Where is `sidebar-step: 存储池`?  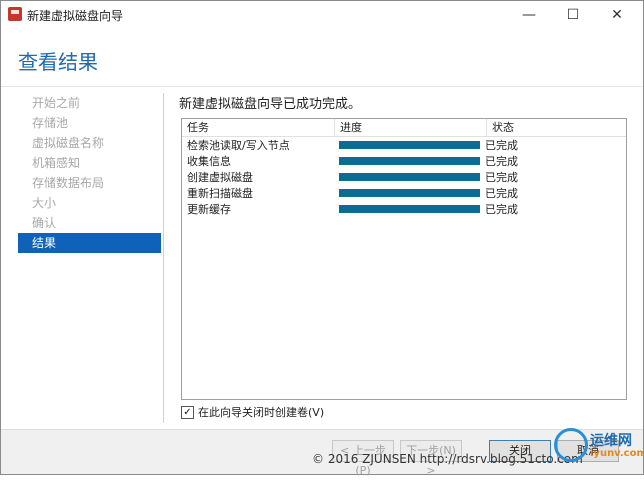
sidebar-step: 存储池 is located at coordinates (89, 123).